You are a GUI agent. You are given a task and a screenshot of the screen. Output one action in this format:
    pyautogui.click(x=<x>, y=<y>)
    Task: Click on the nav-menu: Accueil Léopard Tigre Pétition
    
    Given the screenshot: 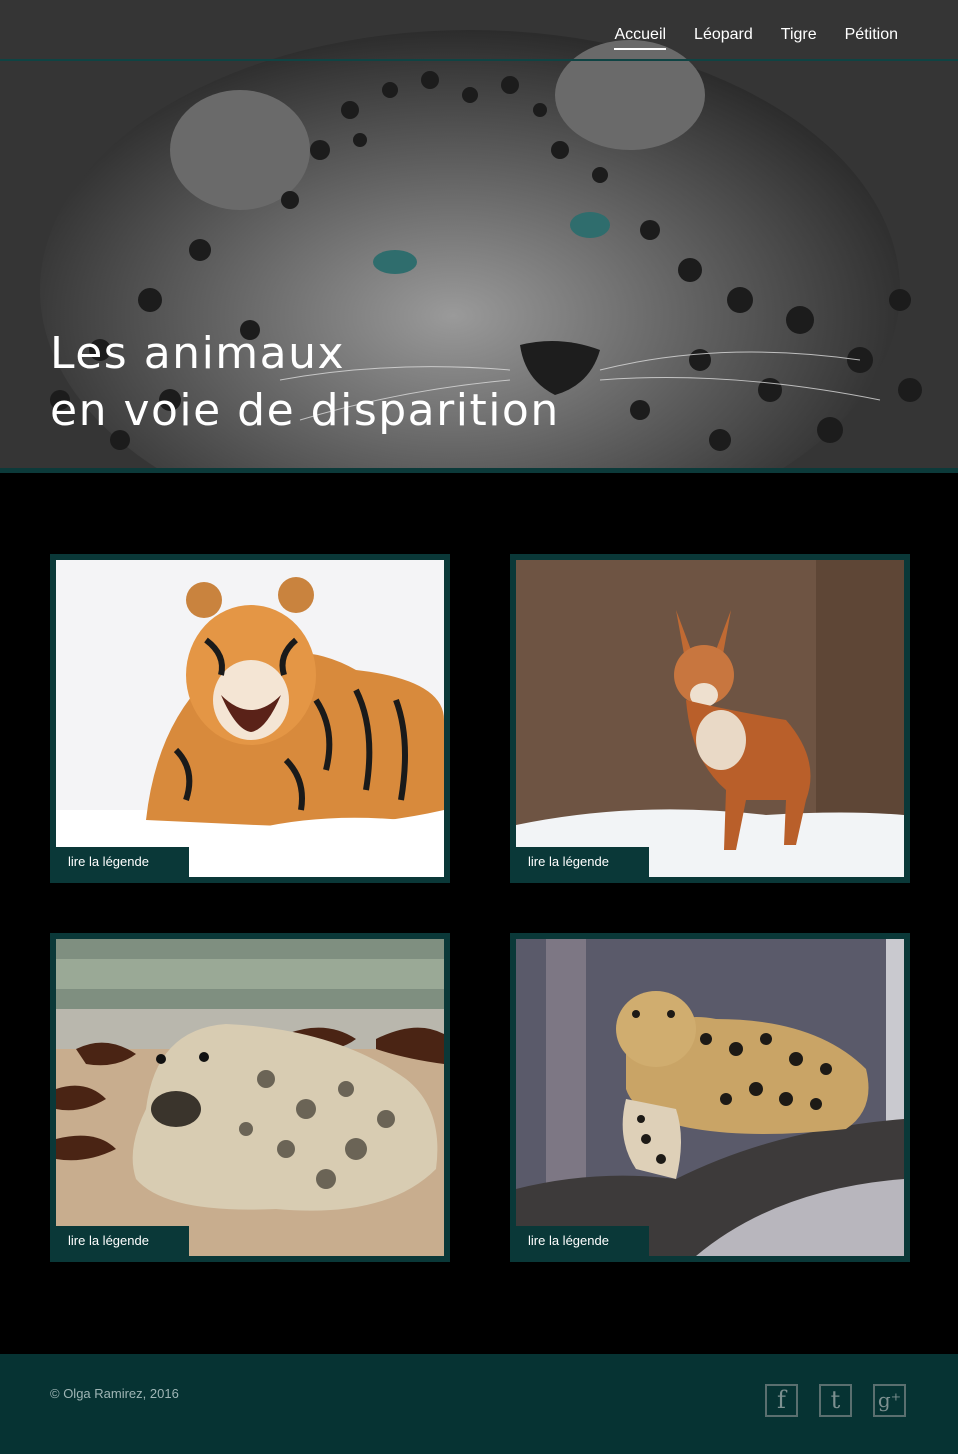 What is the action you would take?
    pyautogui.click(x=756, y=38)
    